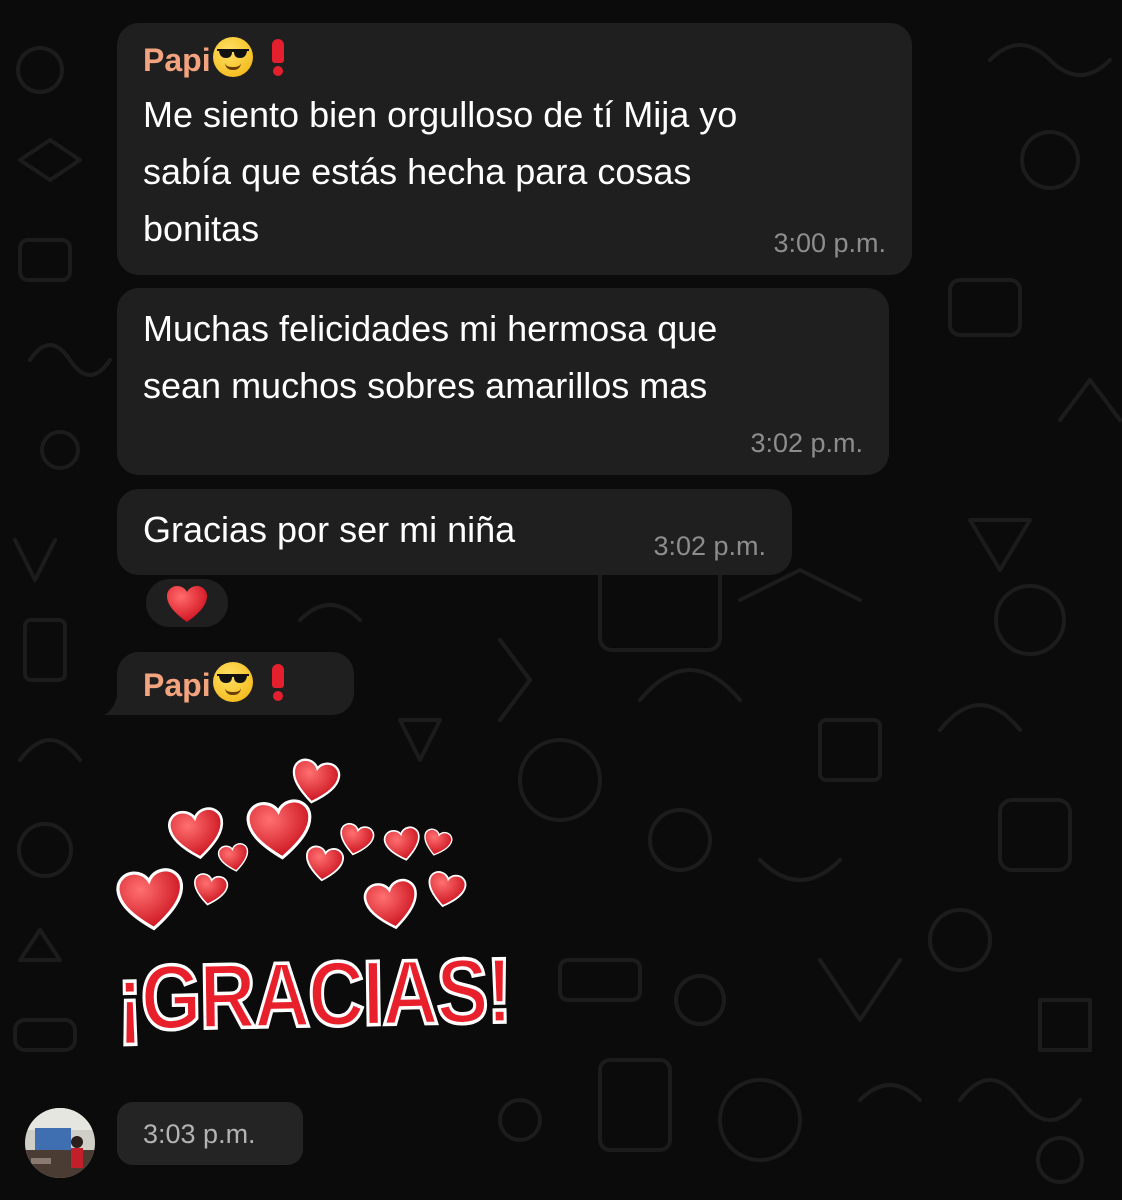  I want to click on avatar-photo-icon, so click(60, 1143).